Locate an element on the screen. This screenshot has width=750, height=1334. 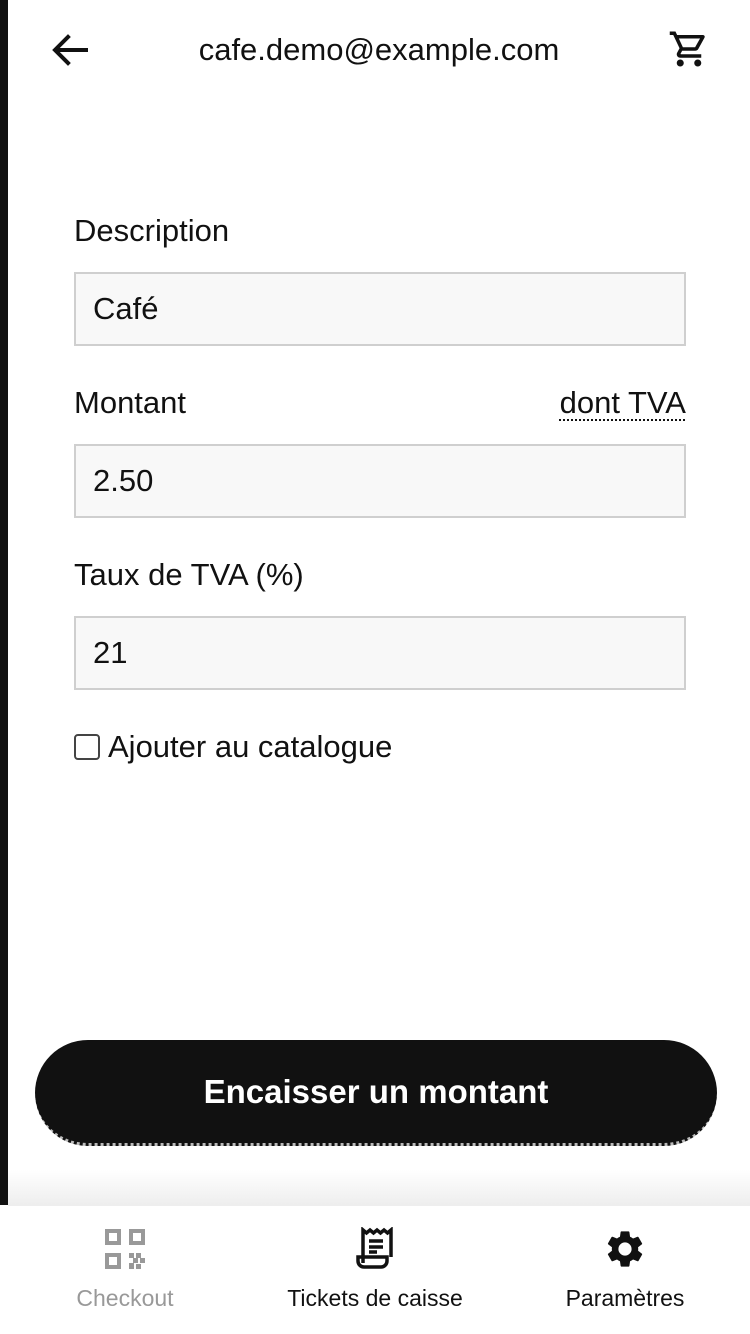
app-header: cafe.demo@example.com is located at coordinates (379, 50).